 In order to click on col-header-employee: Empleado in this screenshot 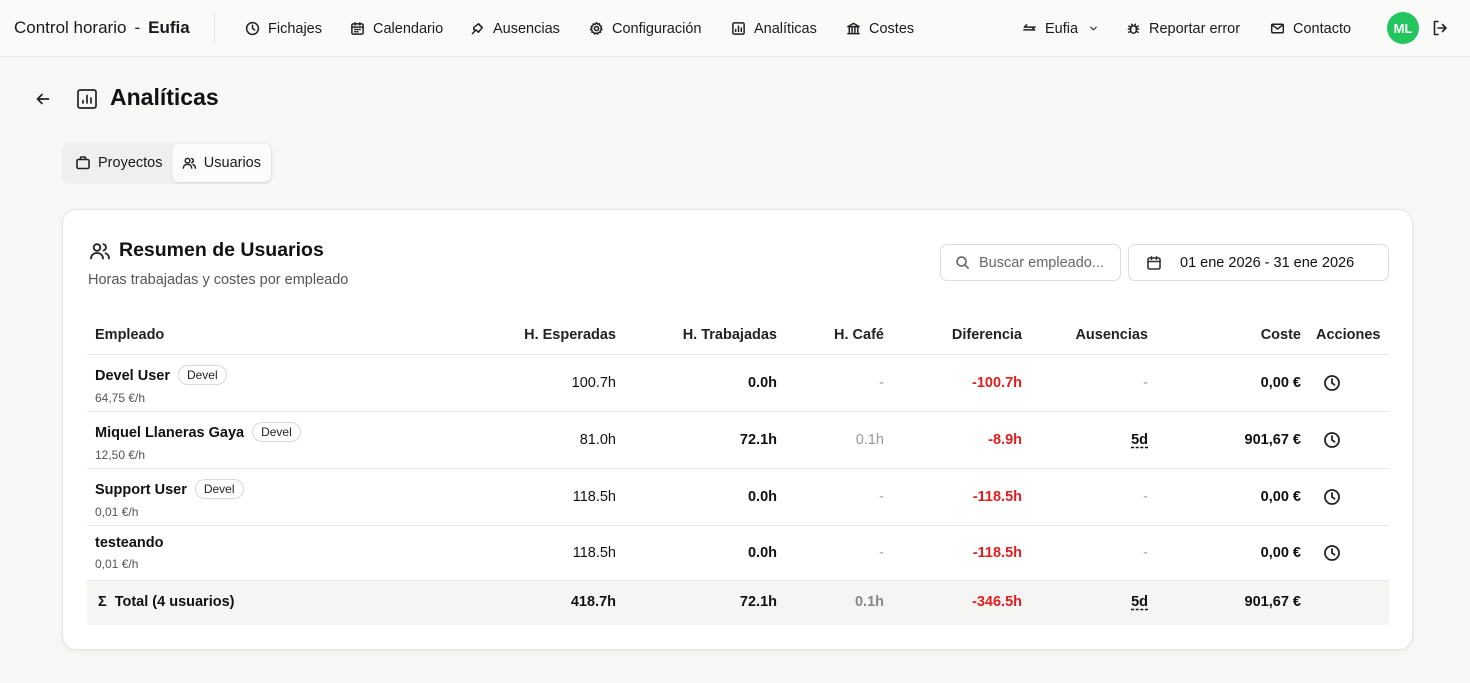, I will do `click(129, 335)`.